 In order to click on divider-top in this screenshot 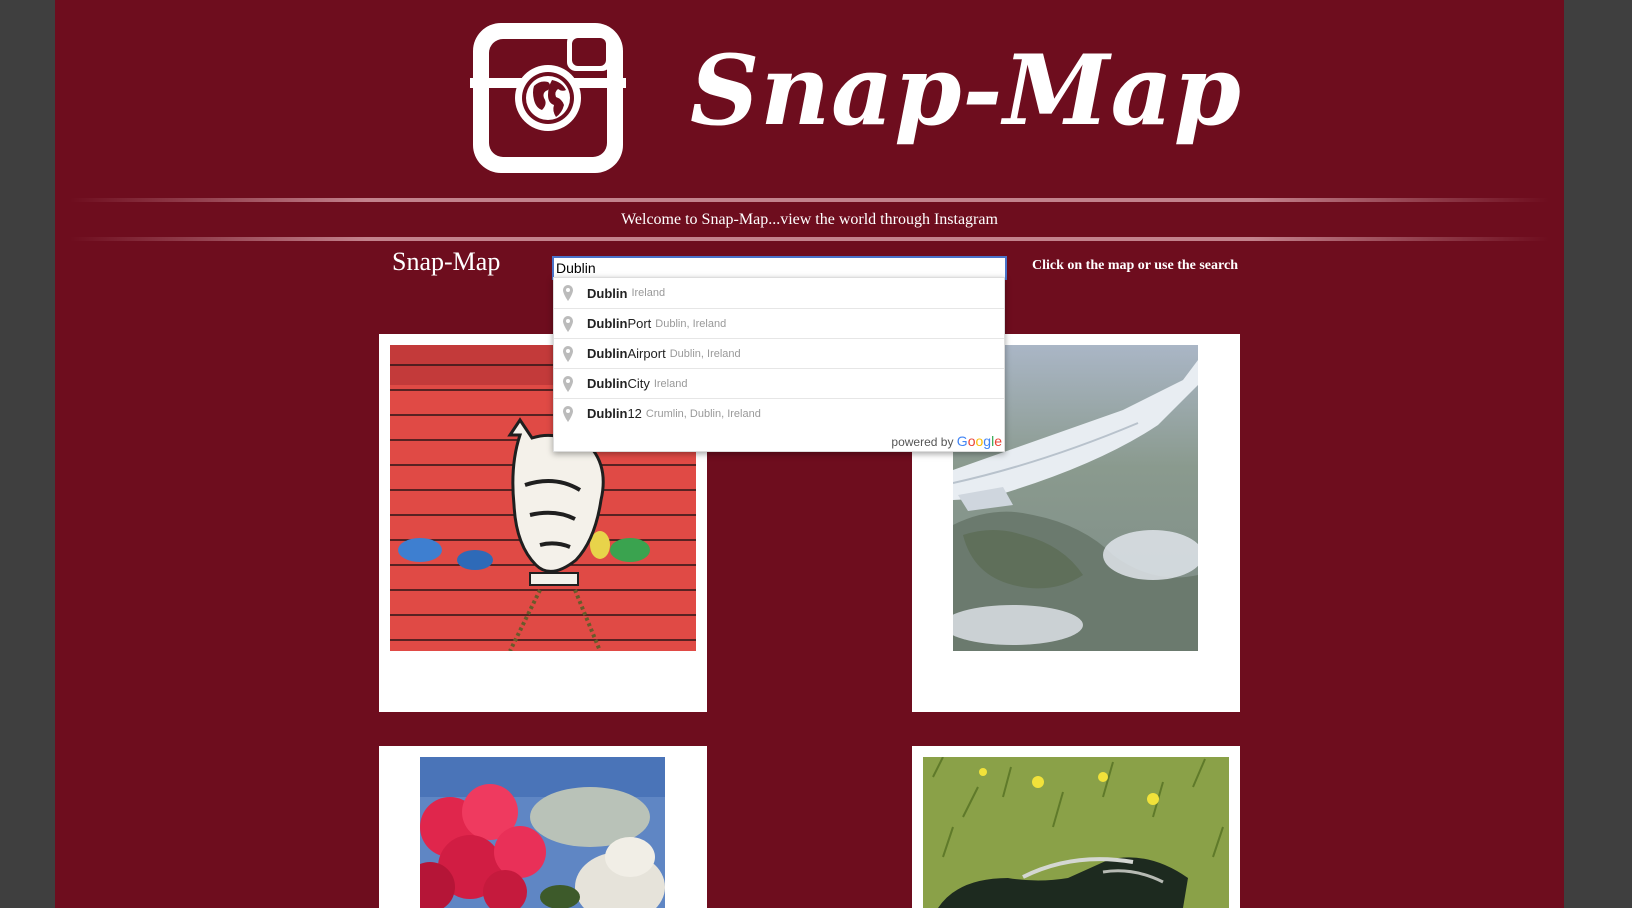, I will do `click(809, 200)`.